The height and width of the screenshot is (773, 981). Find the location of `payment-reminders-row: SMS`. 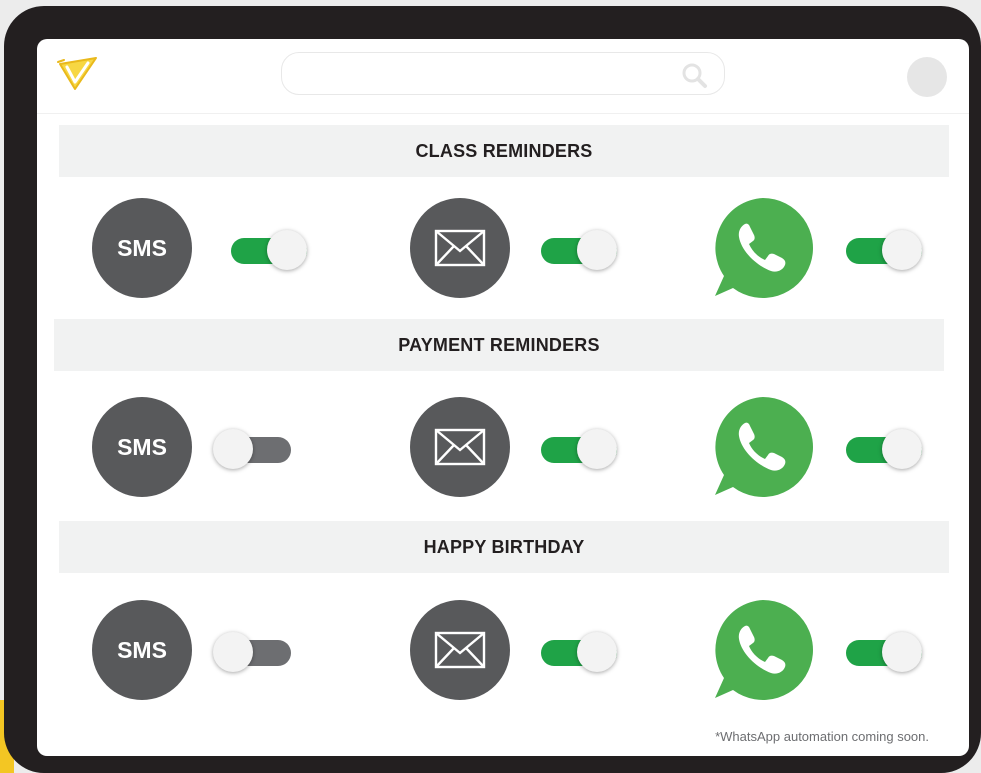

payment-reminders-row: SMS is located at coordinates (503, 448).